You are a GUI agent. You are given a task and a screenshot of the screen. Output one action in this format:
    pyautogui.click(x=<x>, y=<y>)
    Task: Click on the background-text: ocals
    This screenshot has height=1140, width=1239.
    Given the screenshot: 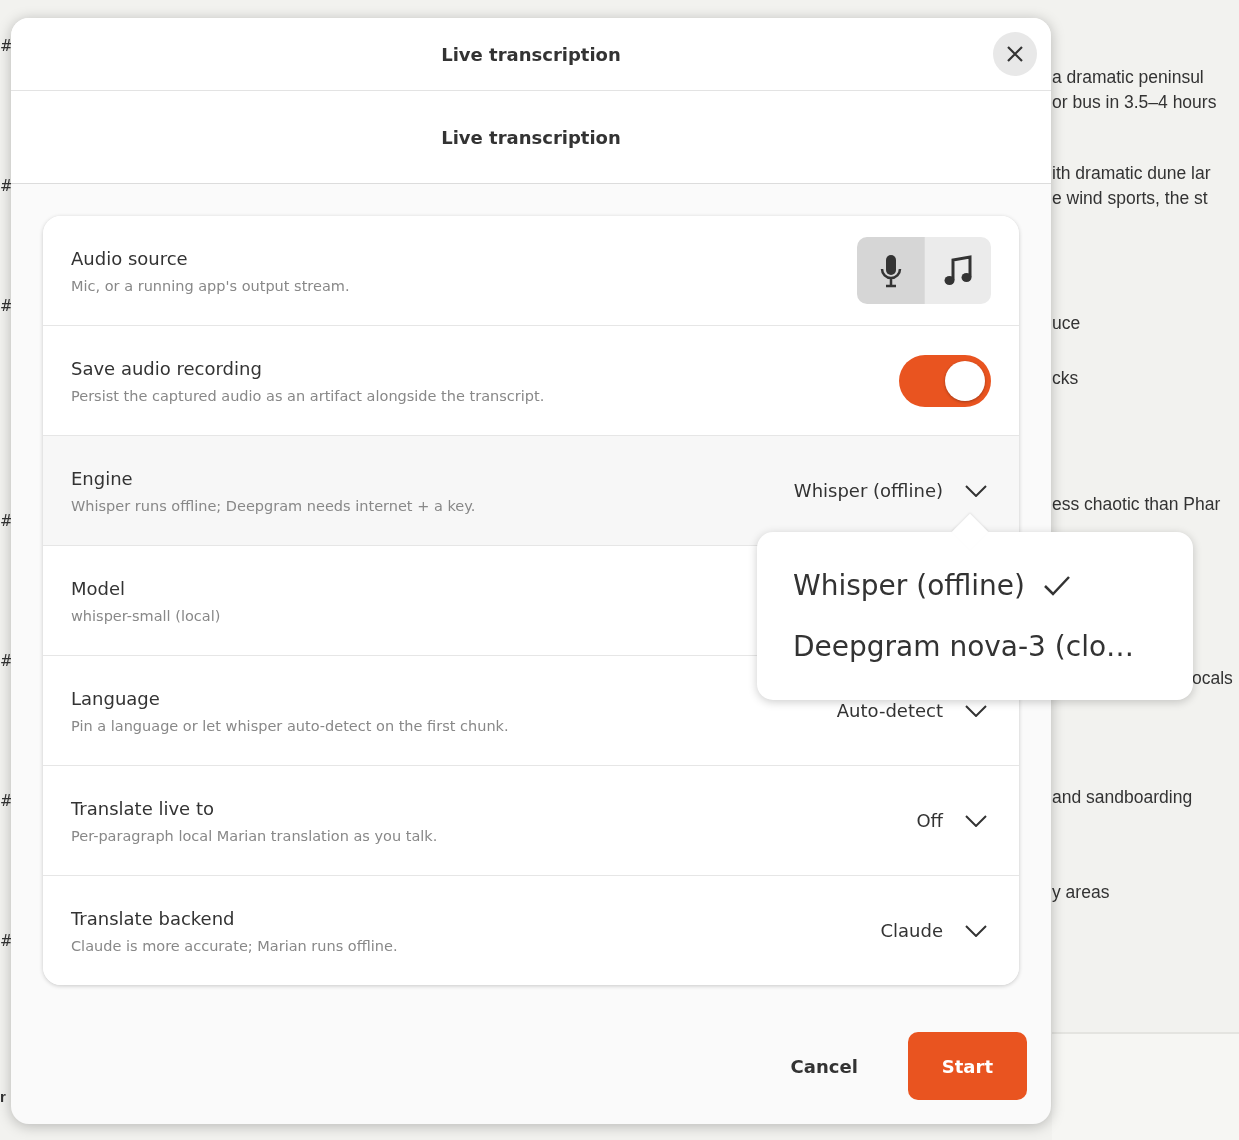 What is the action you would take?
    pyautogui.click(x=1212, y=678)
    